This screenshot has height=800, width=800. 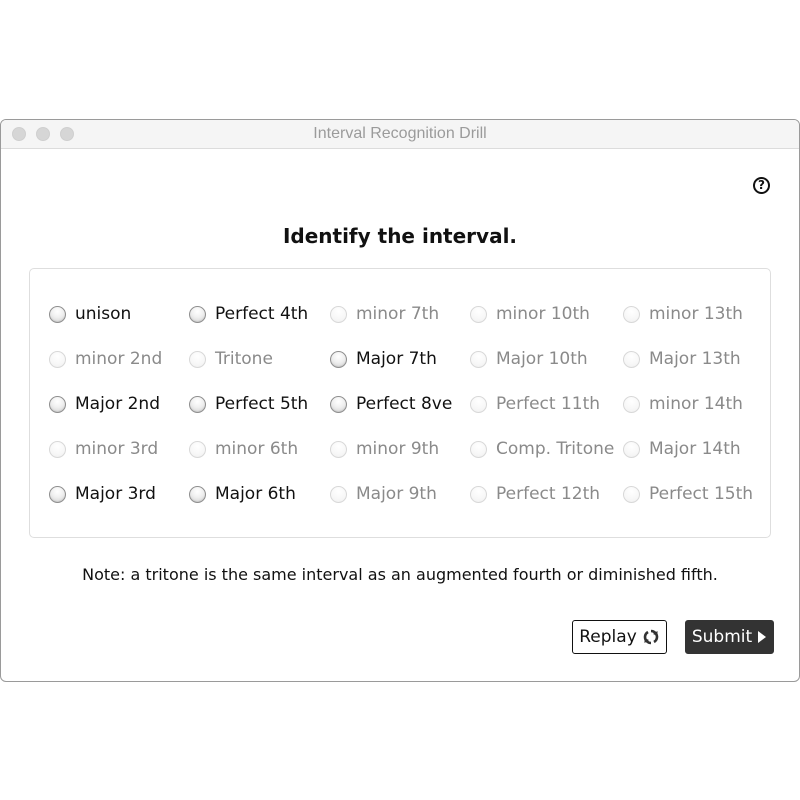 I want to click on interval-option: Comp. Tritone, so click(x=542, y=449).